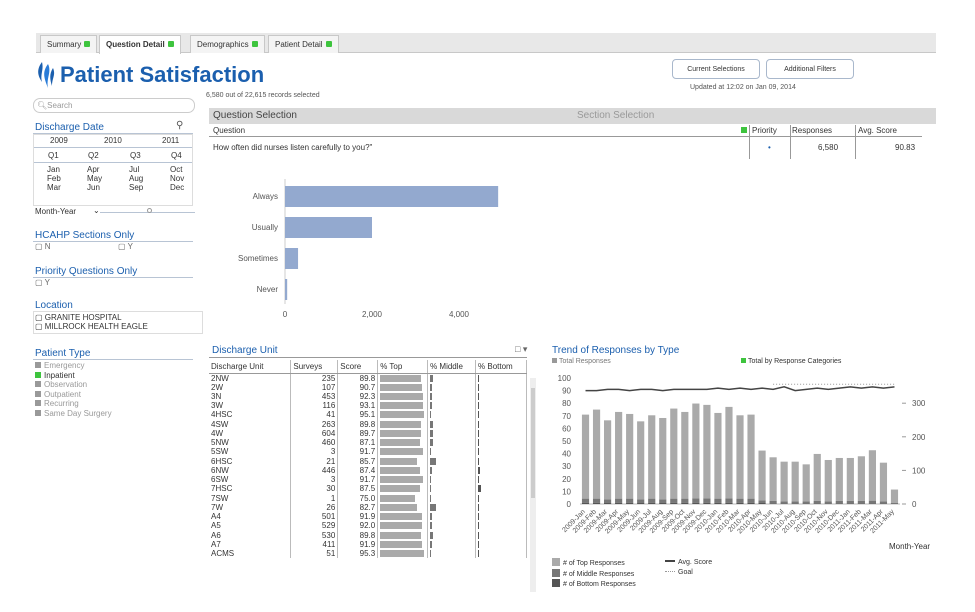 The image size is (975, 612). Describe the element at coordinates (250, 367) in the screenshot. I see `col-discharge-unit: Discharge Unit` at that location.